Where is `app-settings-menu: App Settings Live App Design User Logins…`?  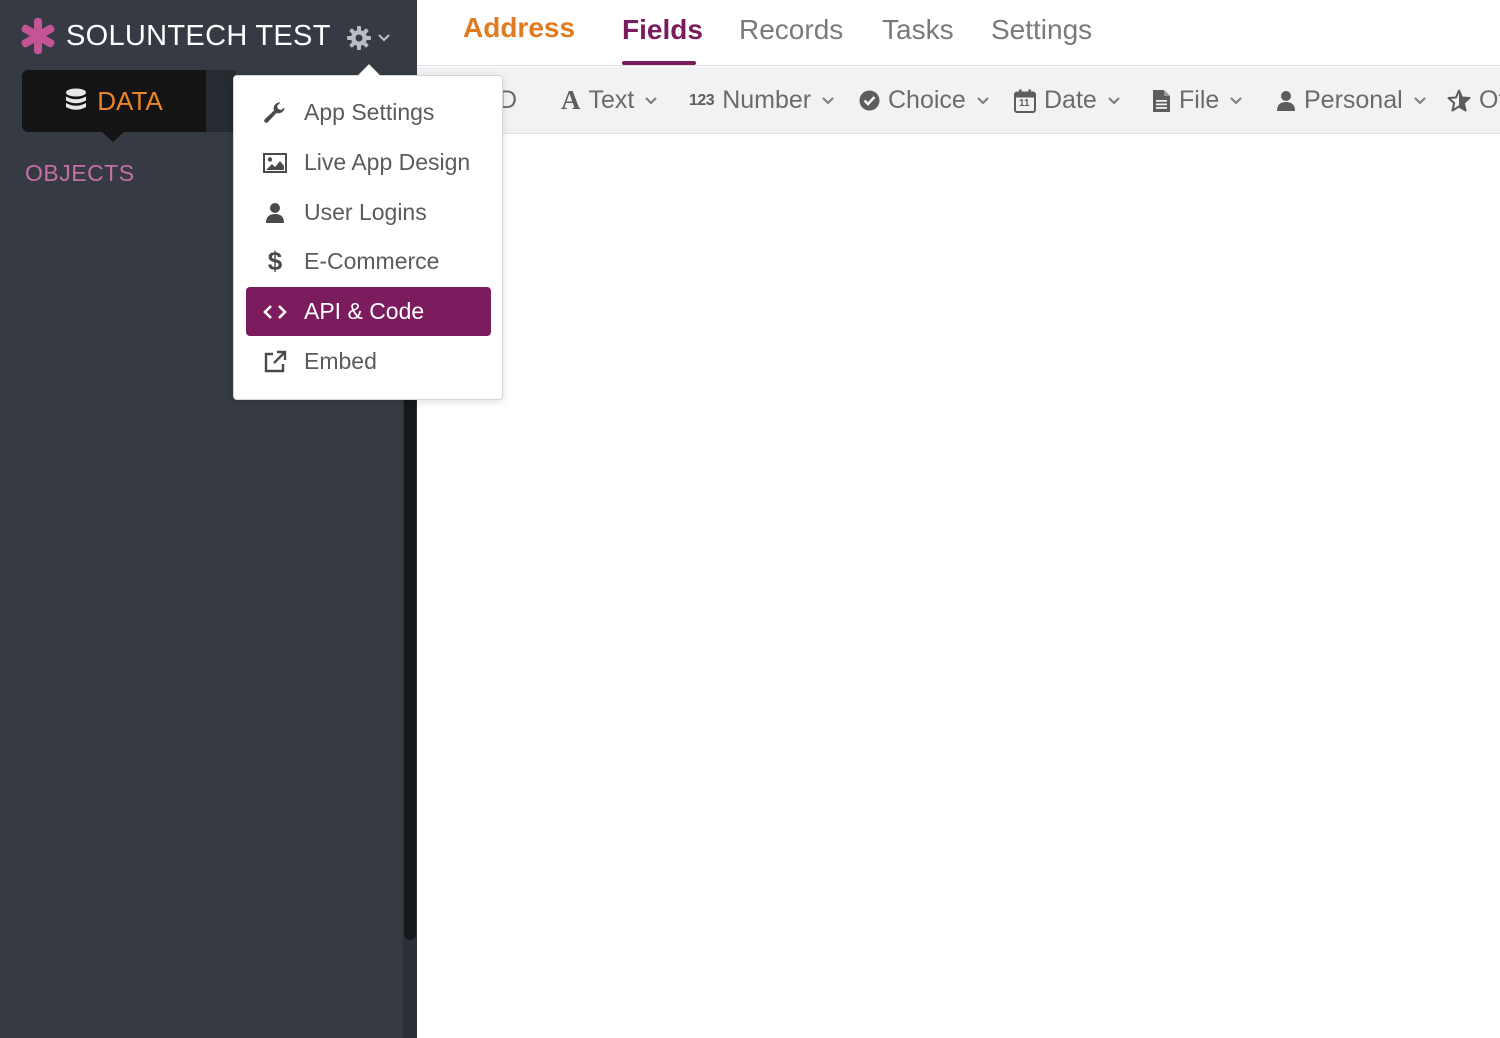 app-settings-menu: App Settings Live App Design User Logins… is located at coordinates (368, 237).